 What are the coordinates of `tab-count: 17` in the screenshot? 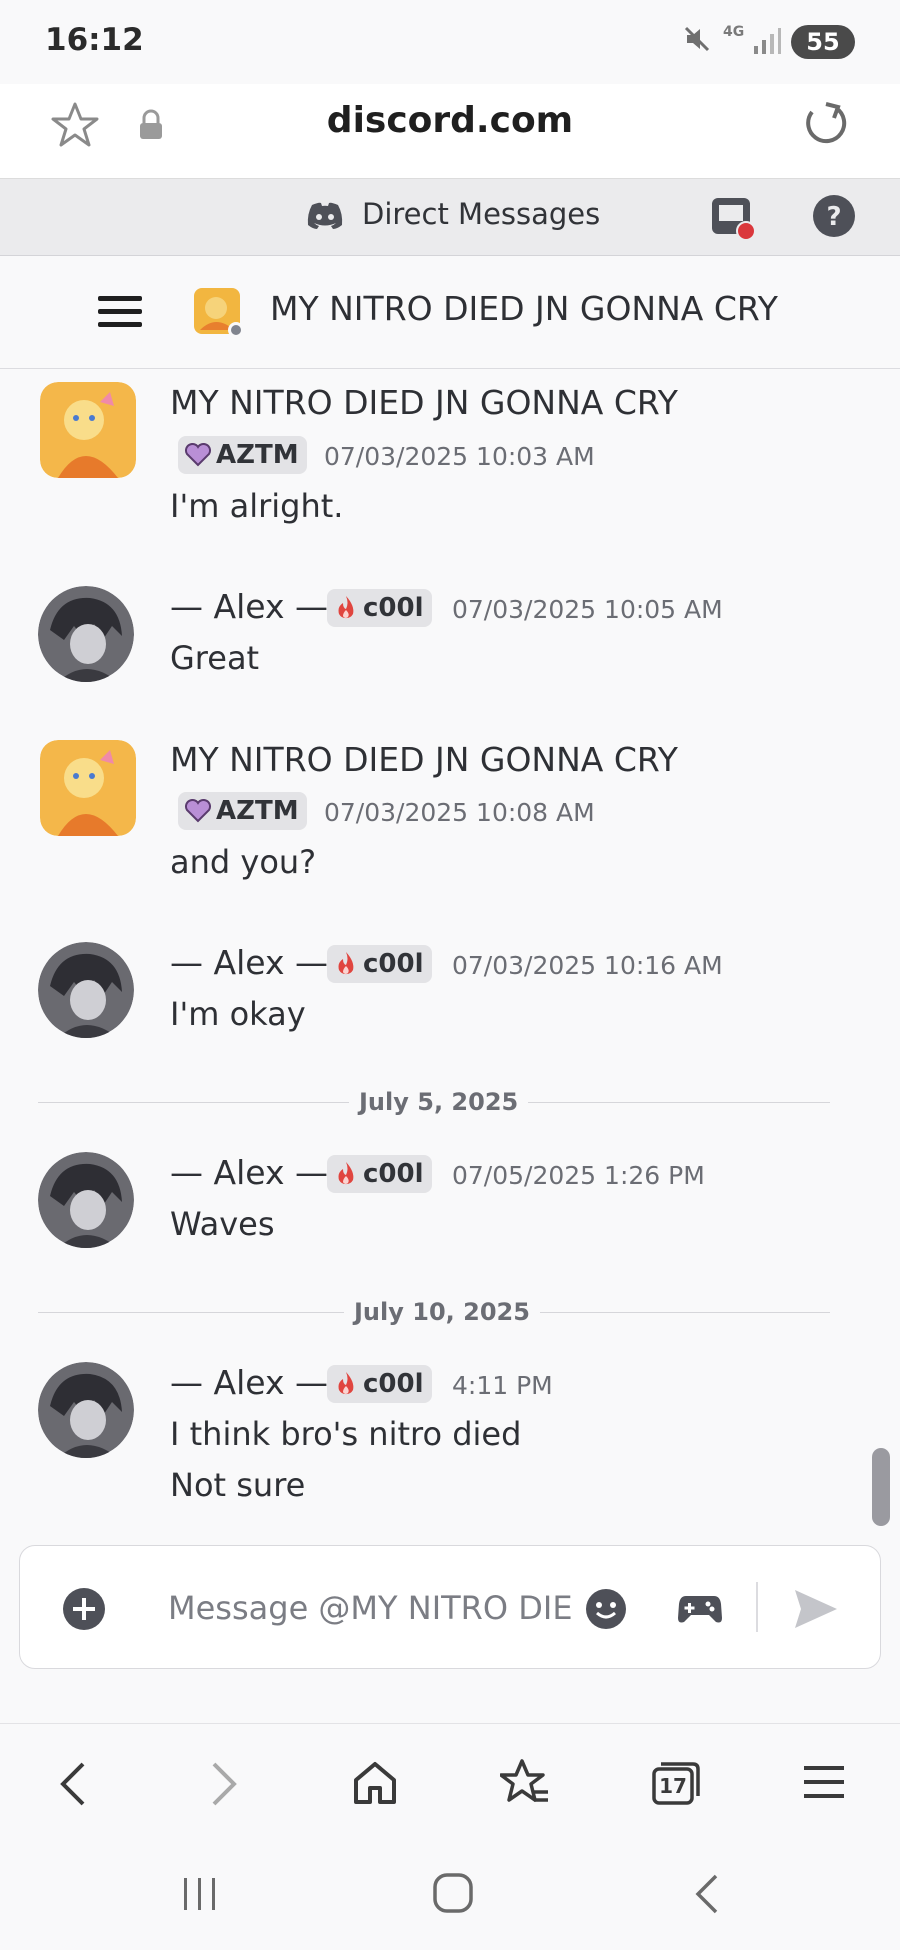 It's located at (673, 1786).